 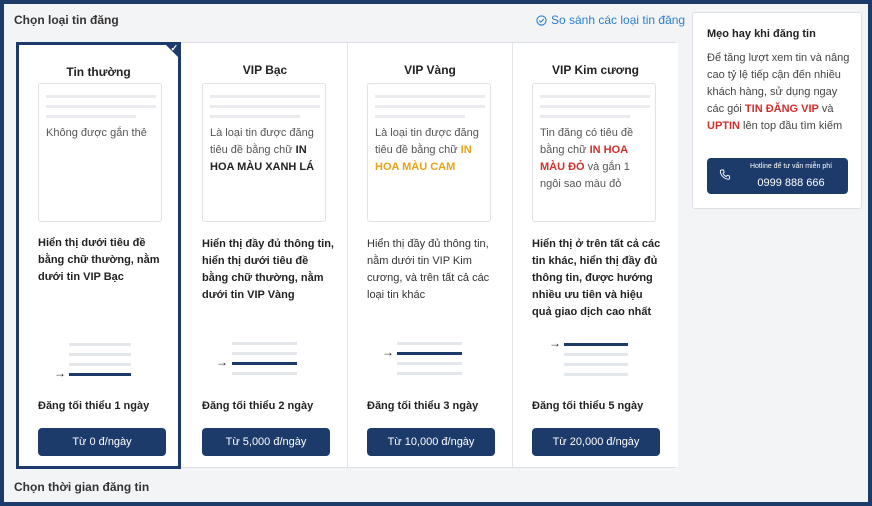 I want to click on min-days: Đăng tối thiểu 5 ngày, so click(x=588, y=406).